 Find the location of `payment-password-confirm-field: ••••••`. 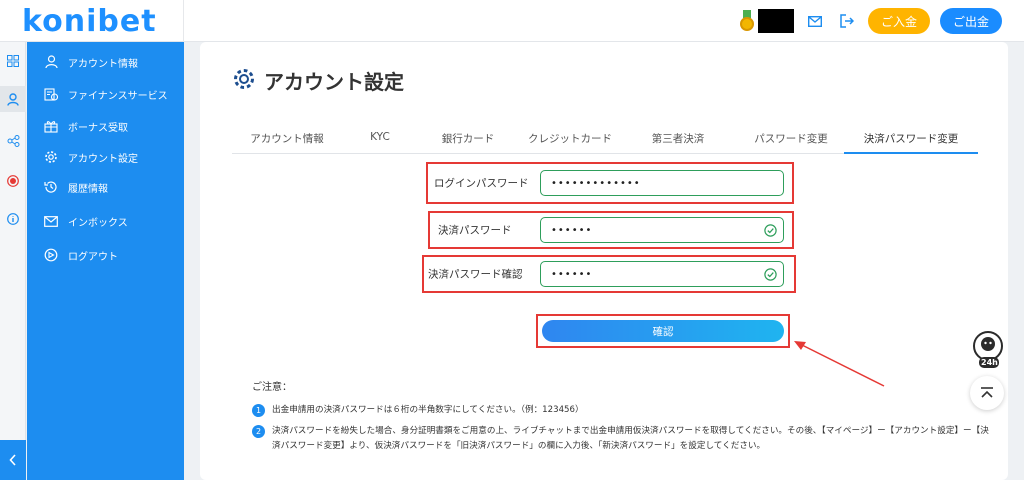

payment-password-confirm-field: •••••• is located at coordinates (662, 274).